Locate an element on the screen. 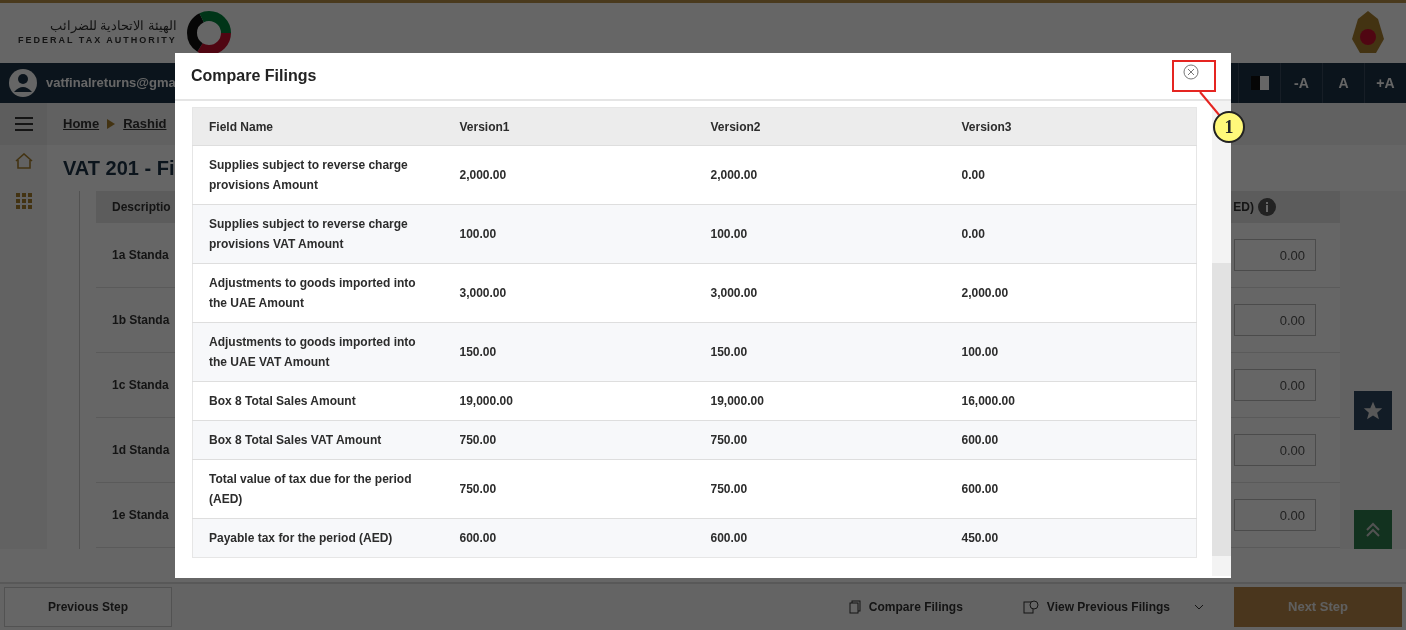 The width and height of the screenshot is (1406, 630). chevron-down-icon is located at coordinates (1199, 607).